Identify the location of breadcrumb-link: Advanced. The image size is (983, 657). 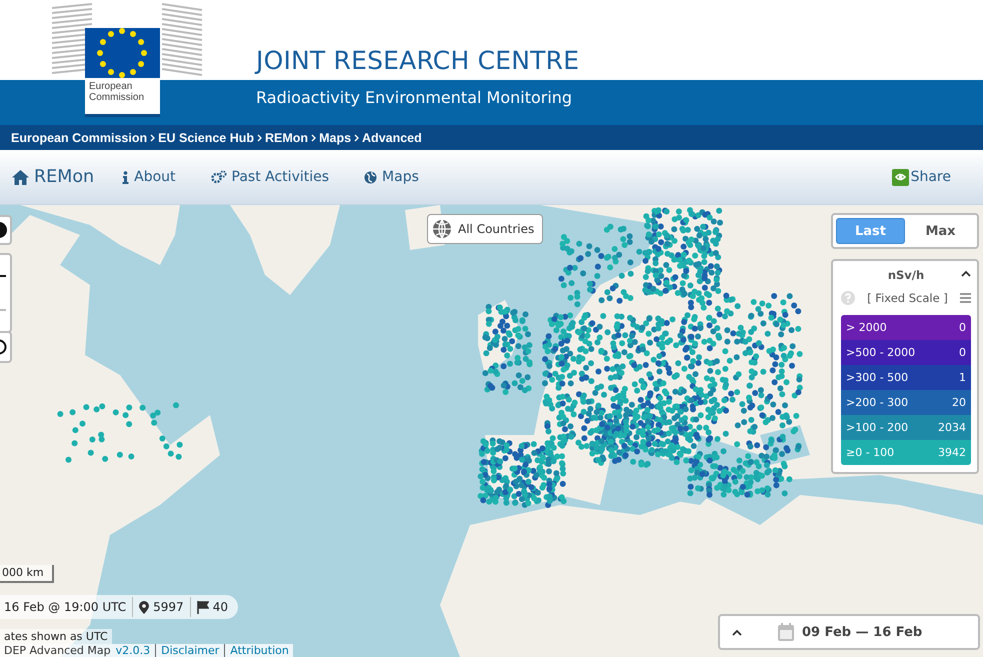
(392, 137).